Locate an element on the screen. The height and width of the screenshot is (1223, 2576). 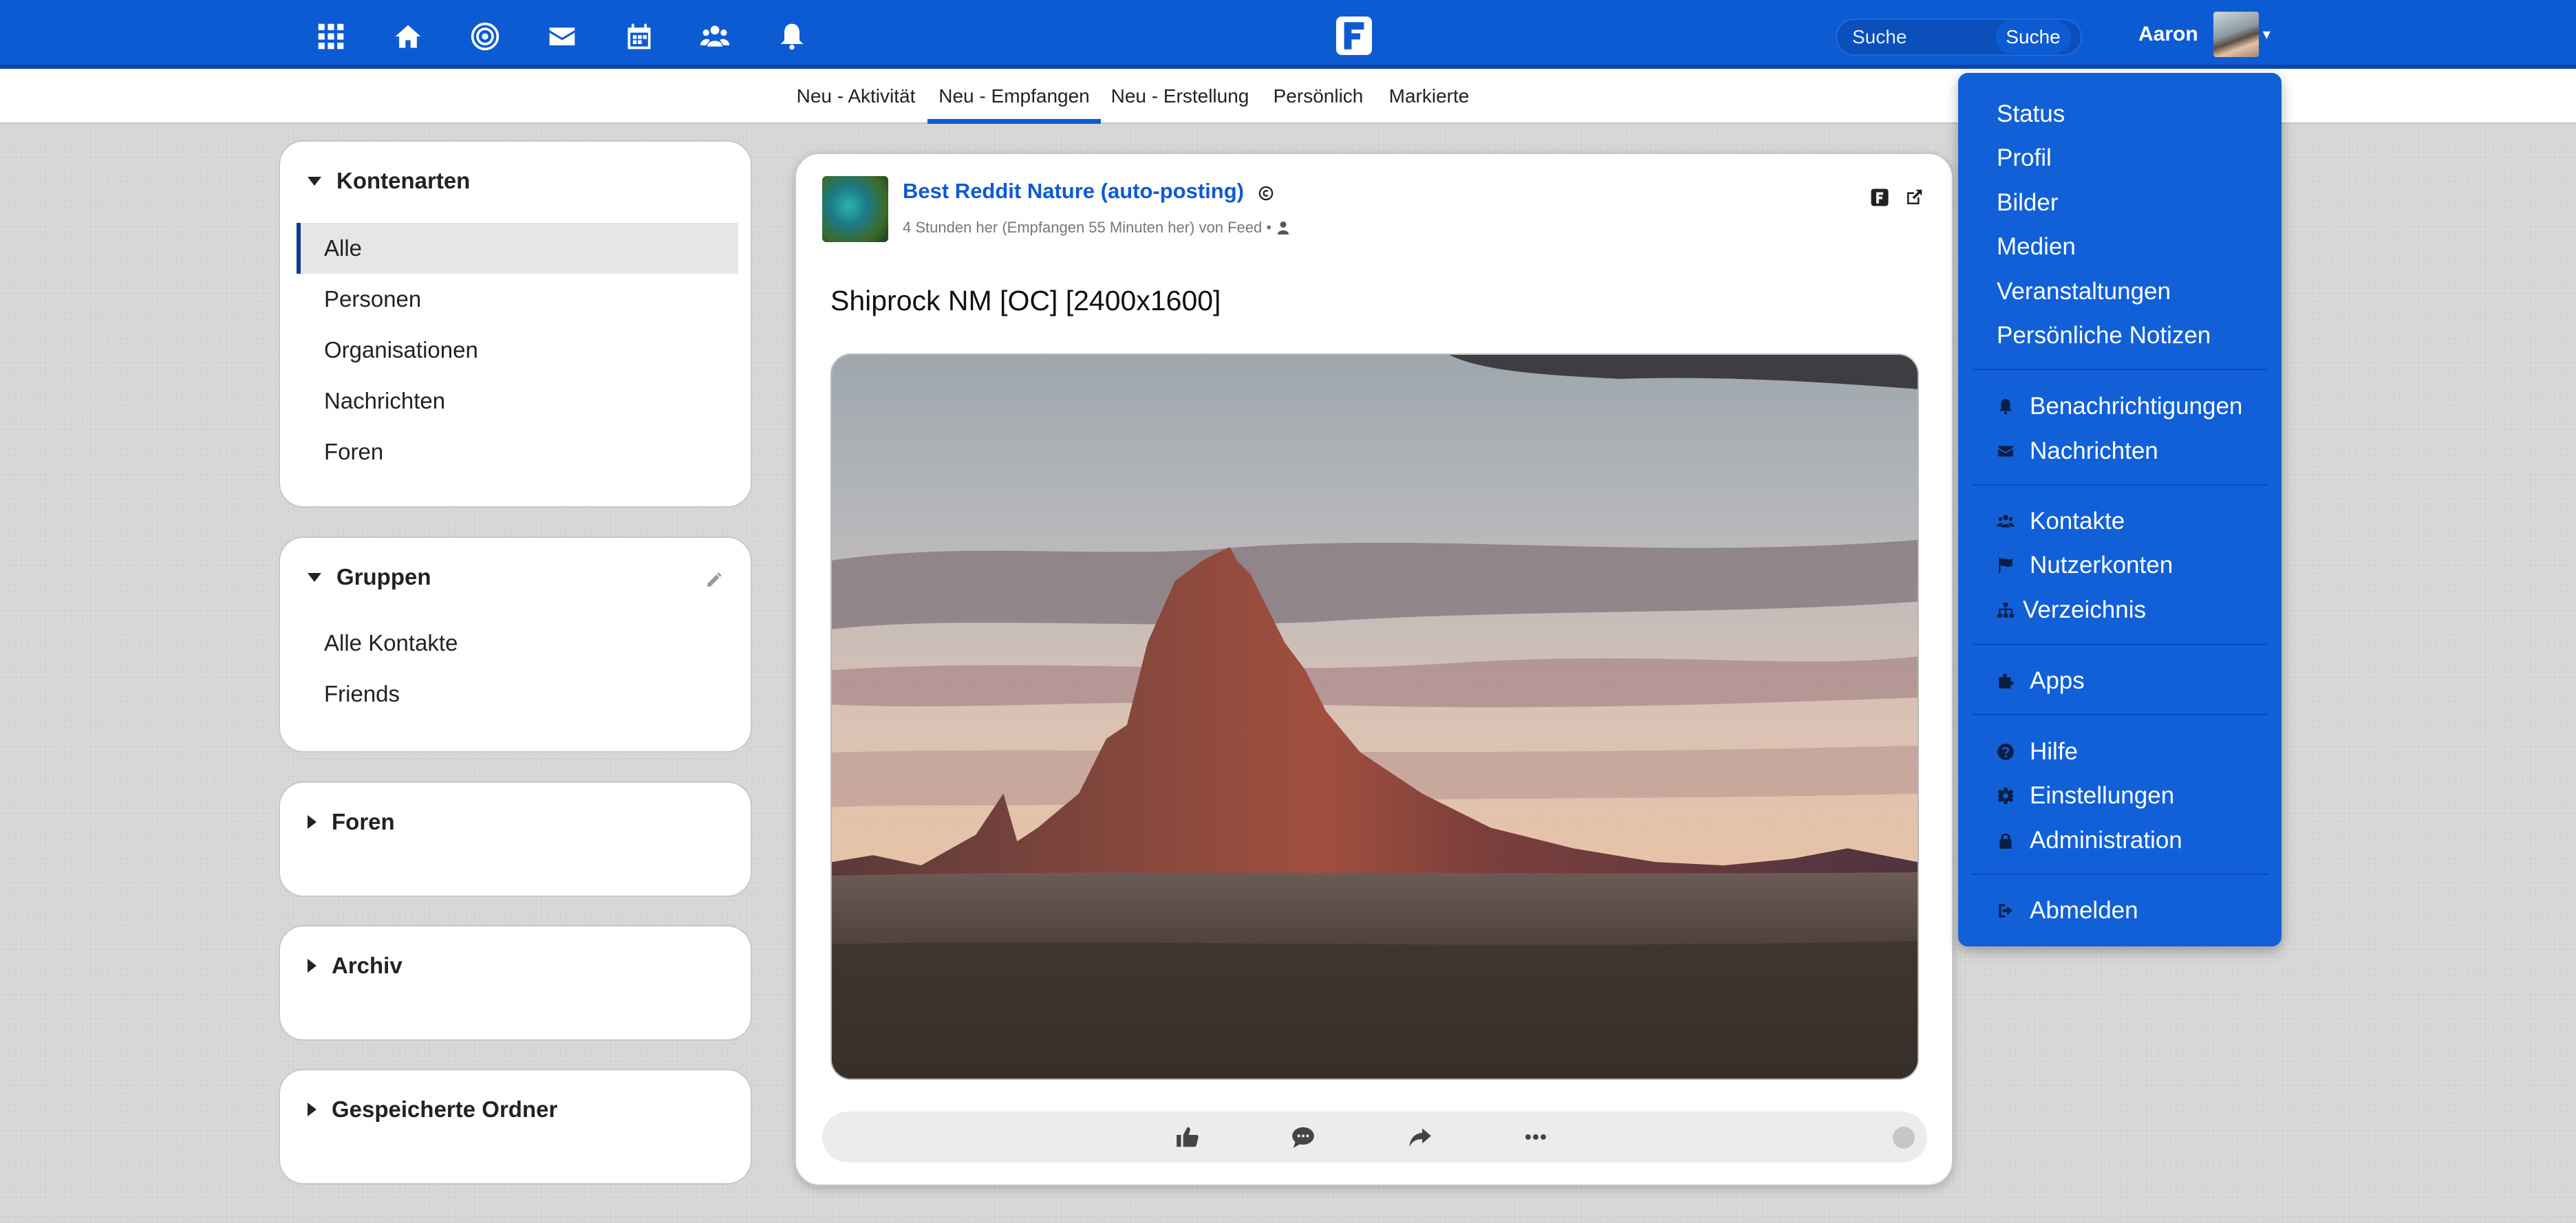
puzzle-icon is located at coordinates (2007, 681).